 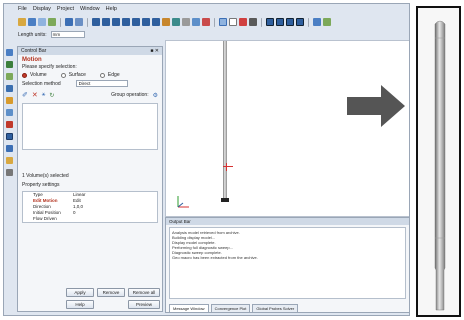 I want to click on help-icon, so click(x=327, y=22).